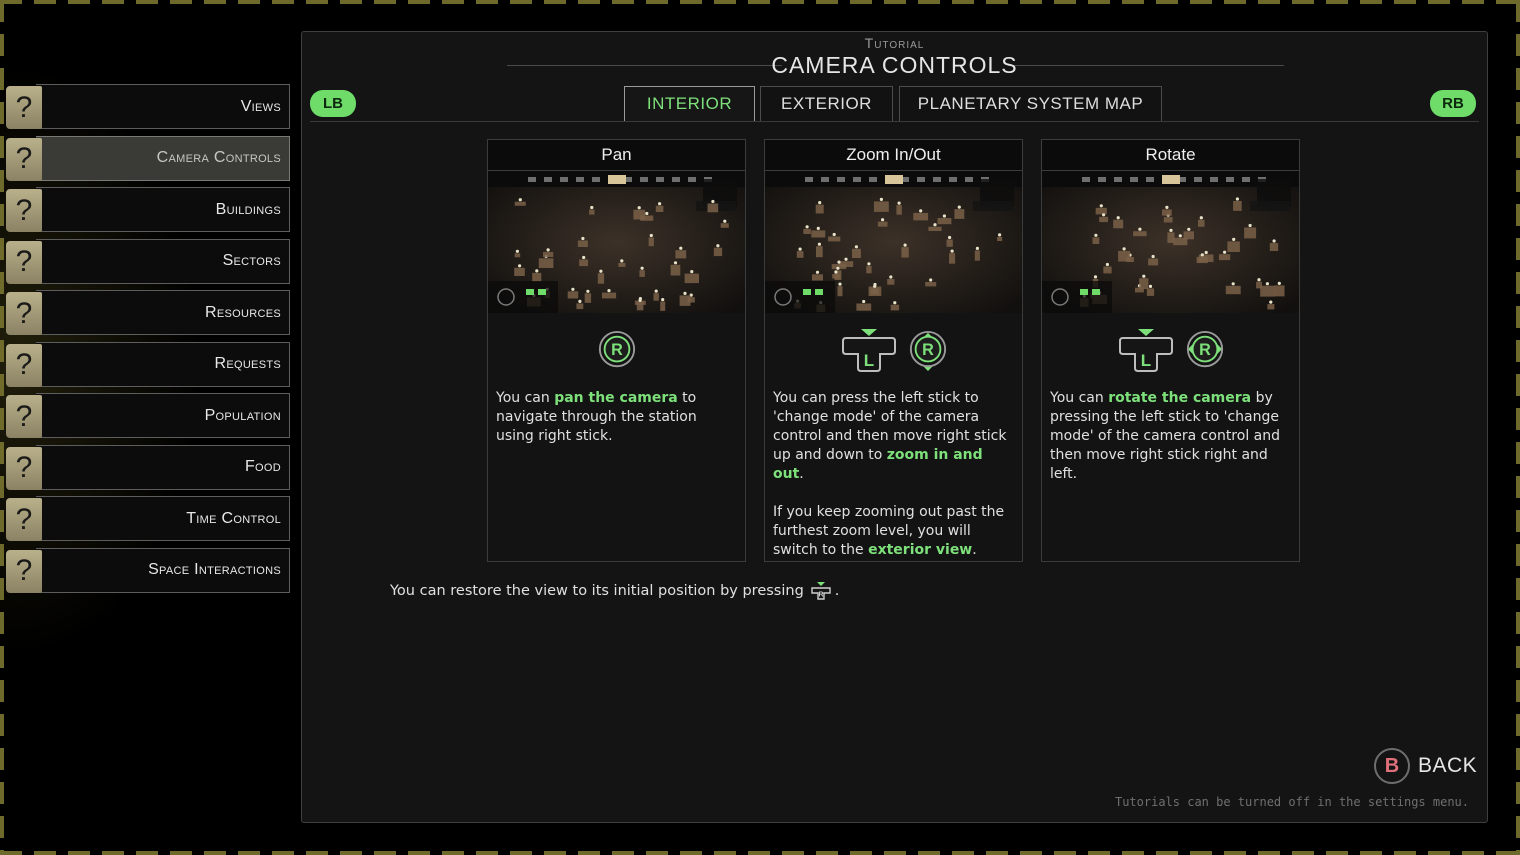 This screenshot has width=1520, height=855. I want to click on sidebar-item-box: Resources, so click(163, 312).